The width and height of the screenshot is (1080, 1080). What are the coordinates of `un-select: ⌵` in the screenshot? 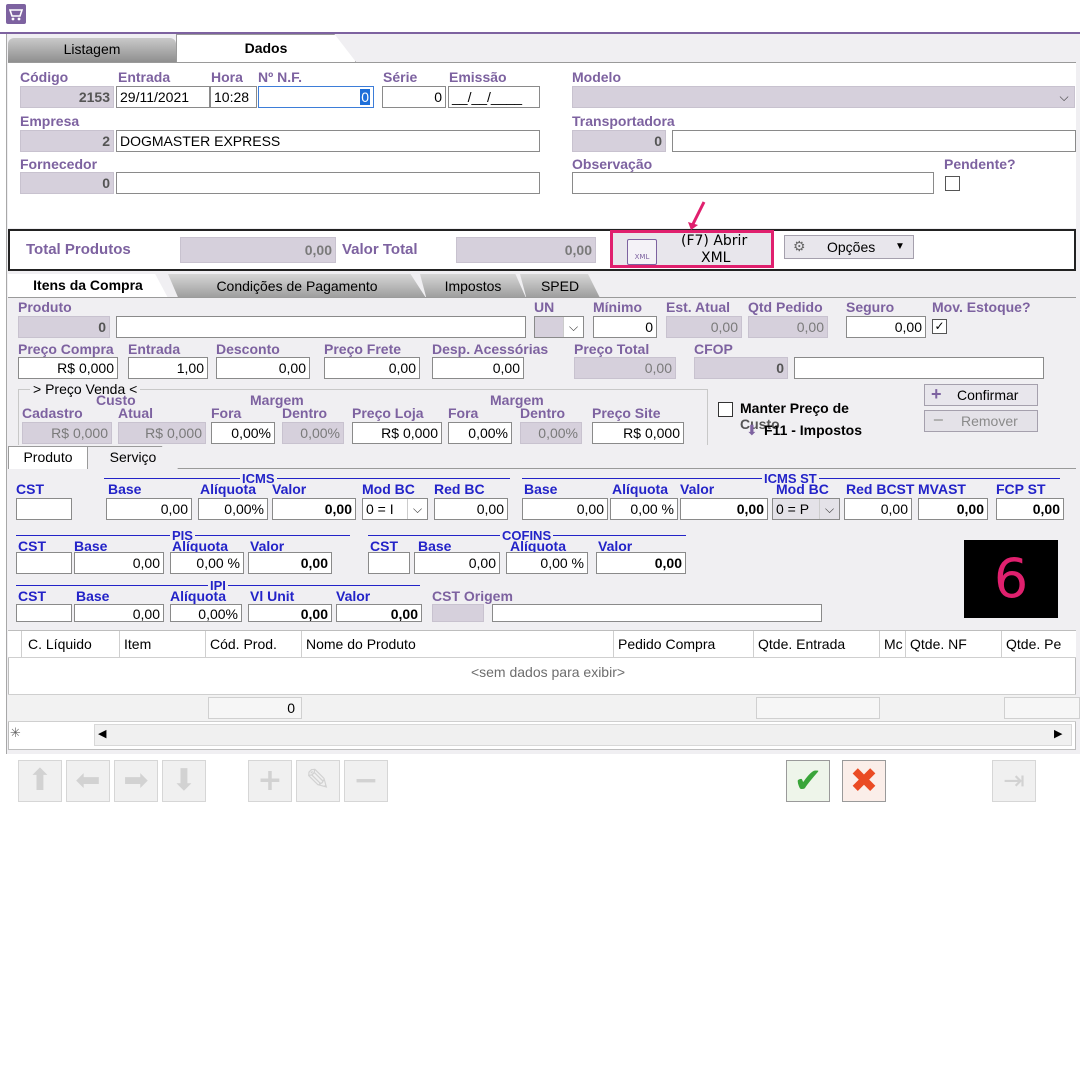 It's located at (559, 327).